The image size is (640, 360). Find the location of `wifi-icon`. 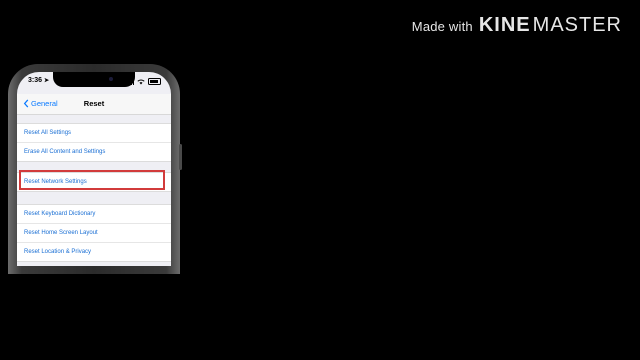

wifi-icon is located at coordinates (141, 81).